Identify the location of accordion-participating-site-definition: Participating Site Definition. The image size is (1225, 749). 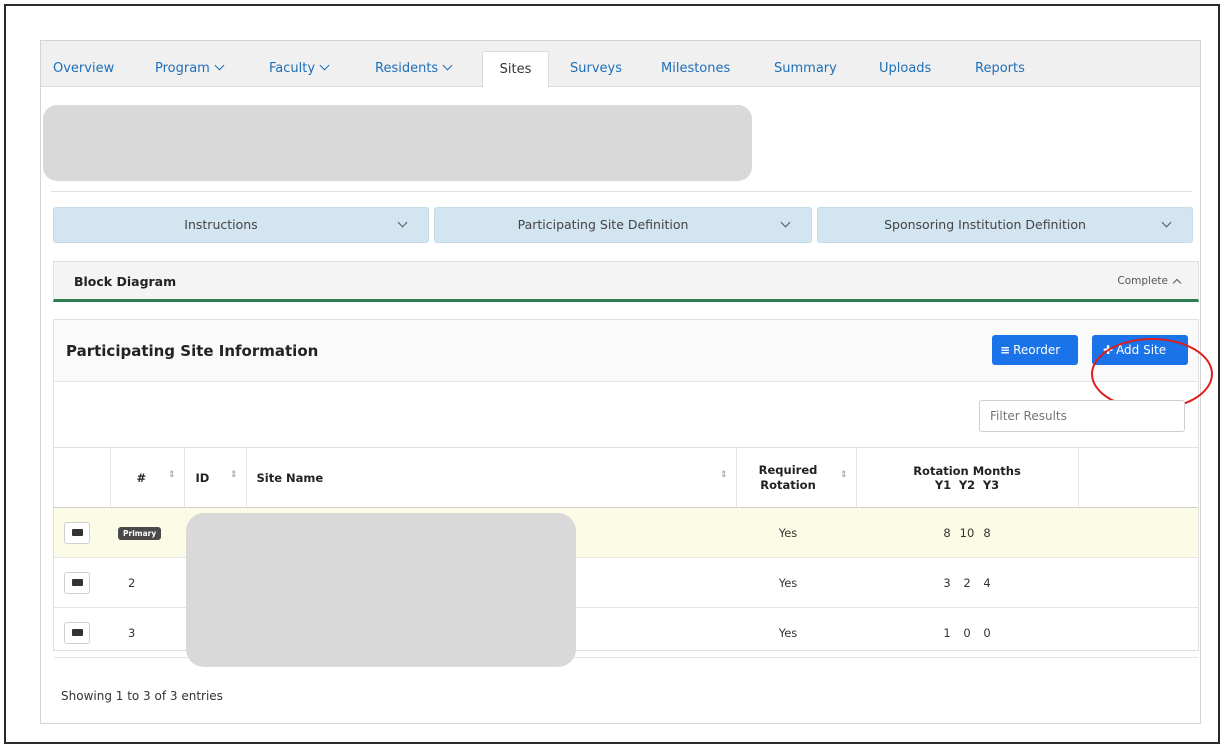
(623, 225).